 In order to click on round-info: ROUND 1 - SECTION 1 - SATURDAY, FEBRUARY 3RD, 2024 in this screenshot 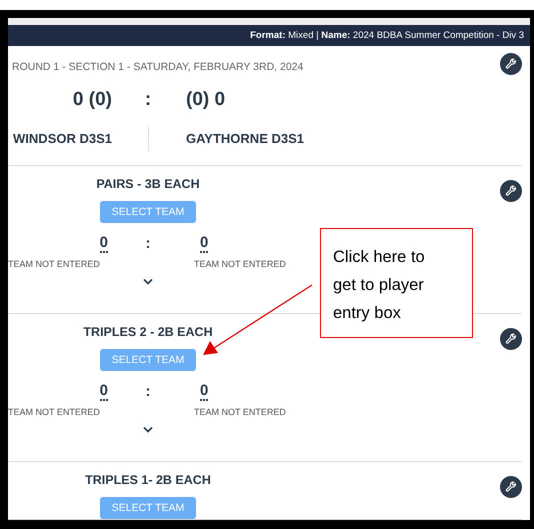, I will do `click(158, 67)`.